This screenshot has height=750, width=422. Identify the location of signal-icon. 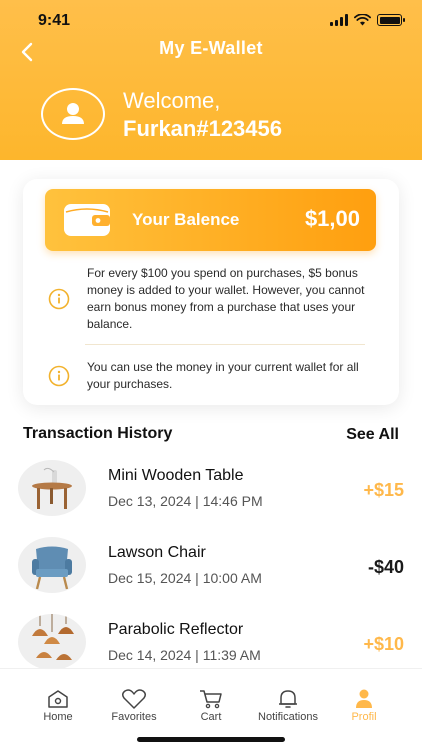
(339, 20).